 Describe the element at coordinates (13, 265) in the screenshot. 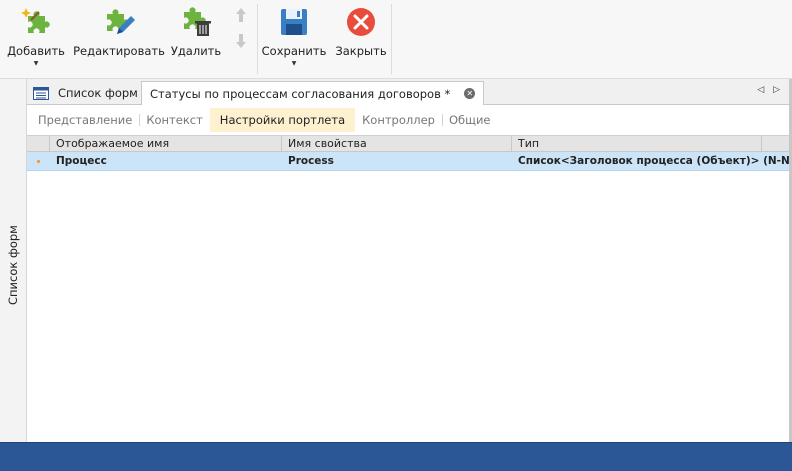

I see `left-panel-tab-form-list: Список форм` at that location.